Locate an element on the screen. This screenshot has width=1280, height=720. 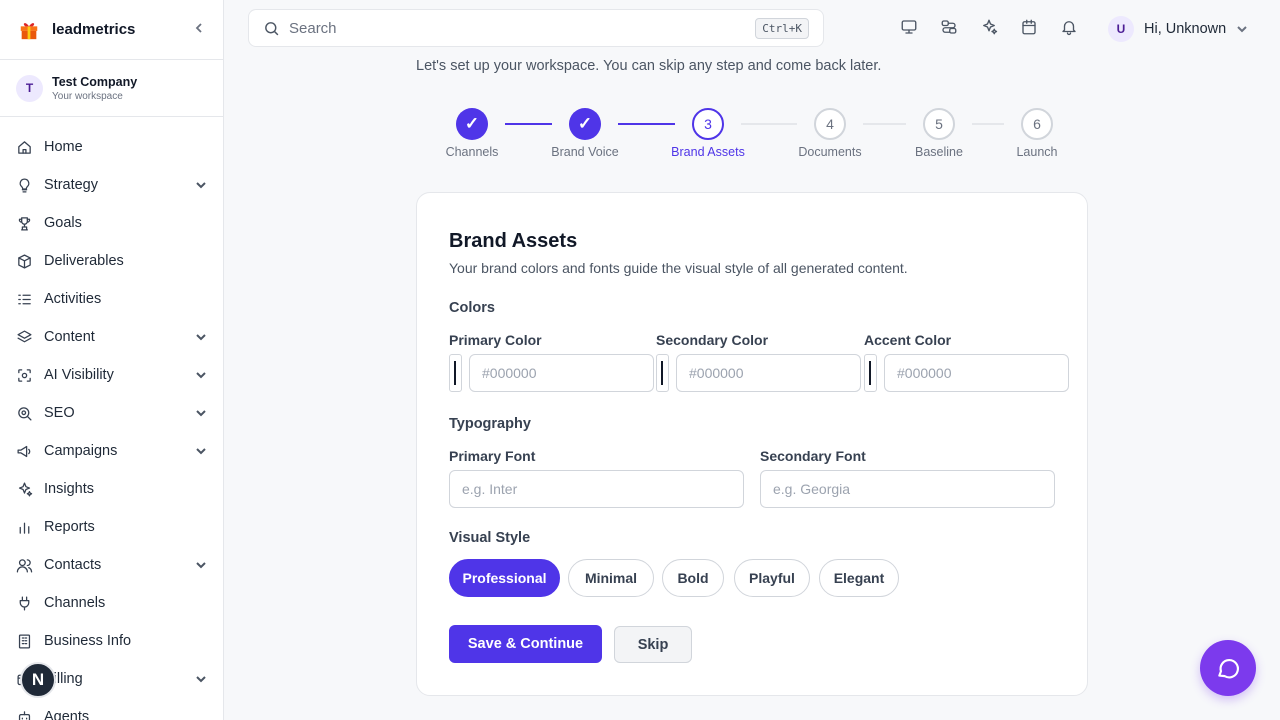
topbar-actions is located at coordinates (1000, 27).